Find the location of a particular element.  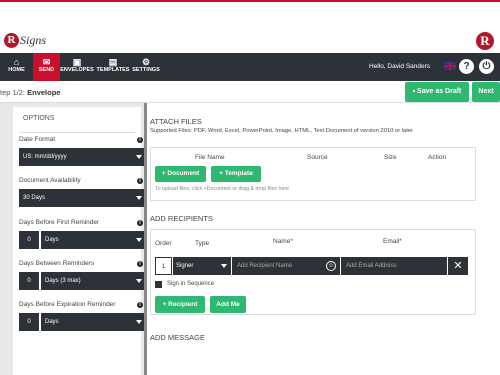

add-document-button: + Document is located at coordinates (180, 174).